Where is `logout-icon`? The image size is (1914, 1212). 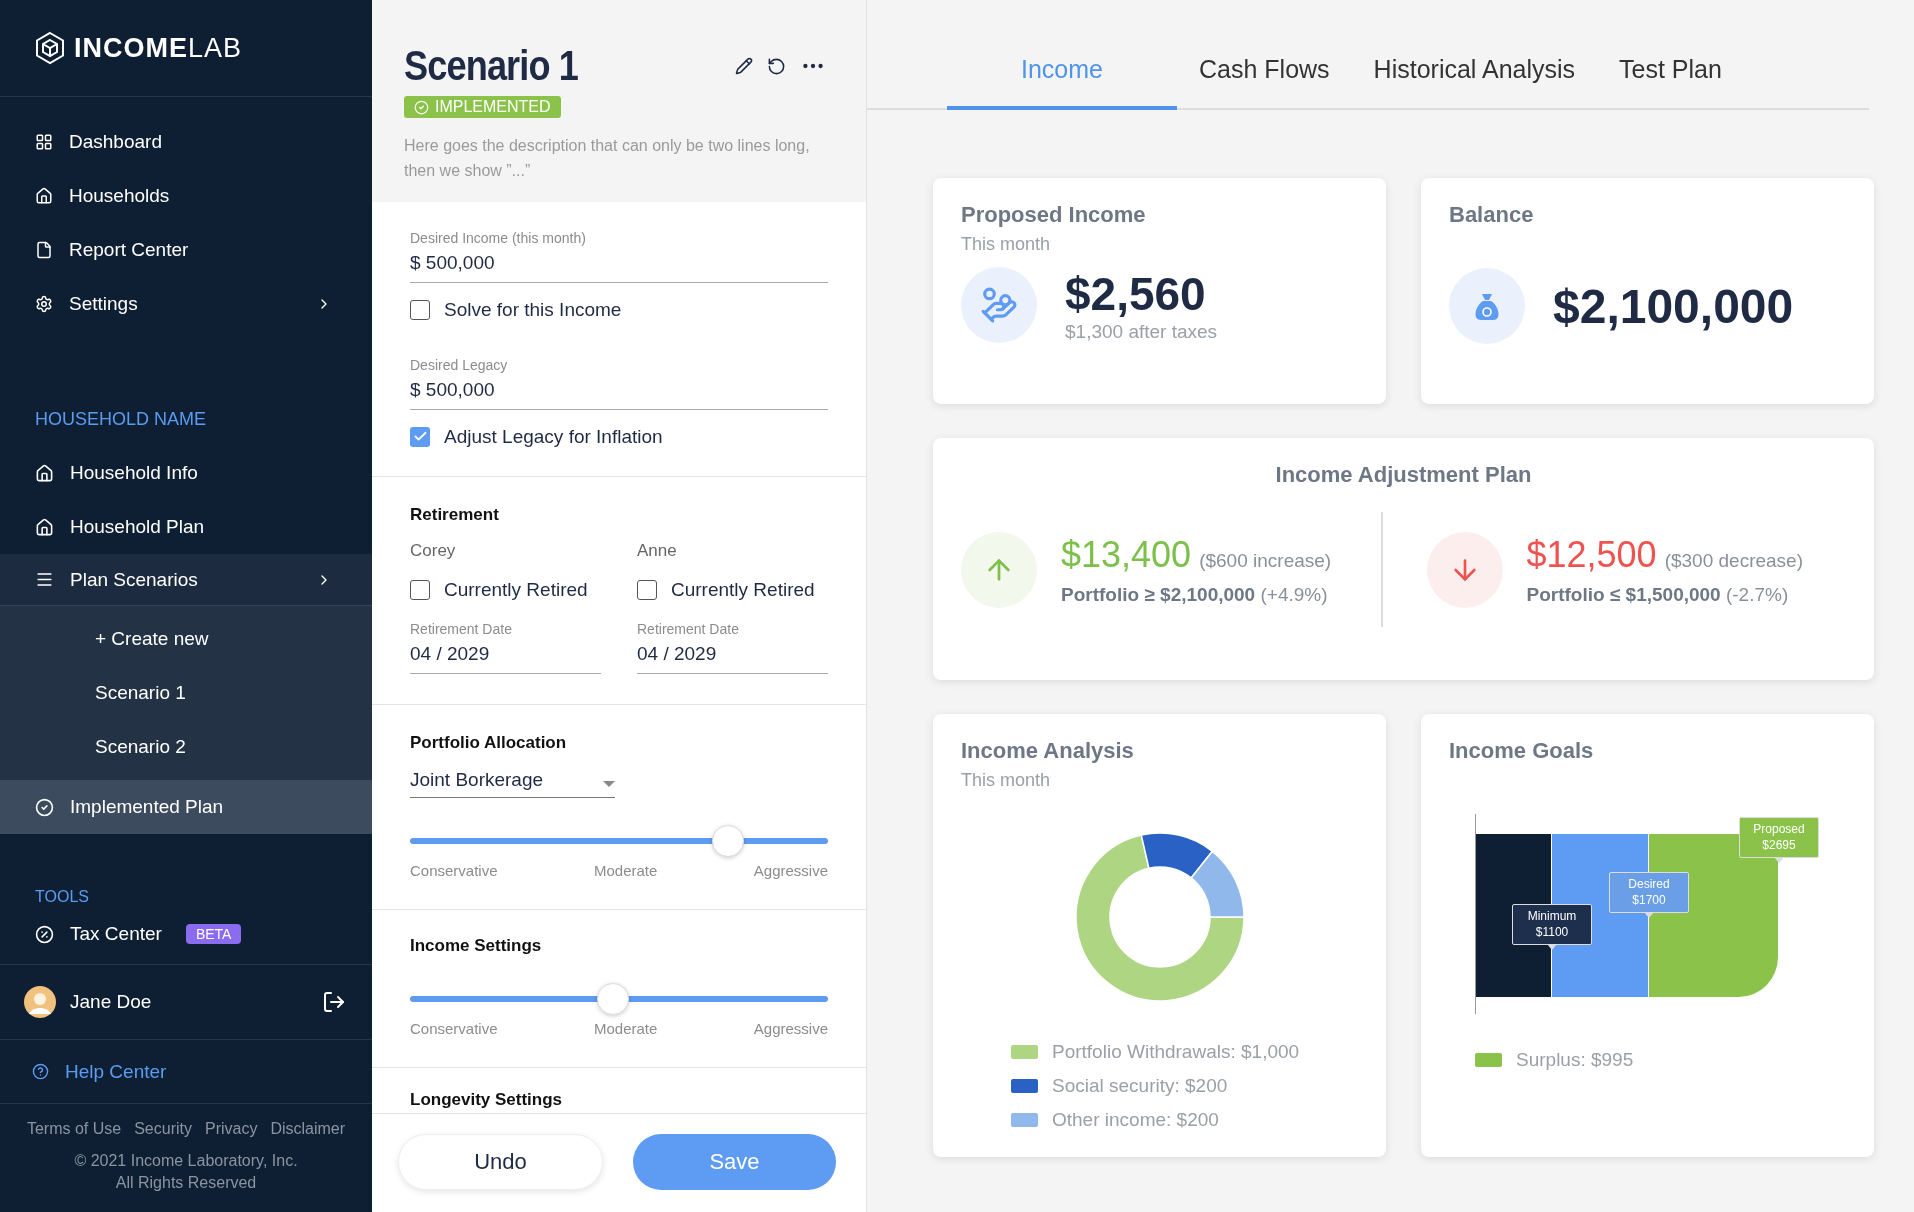 logout-icon is located at coordinates (334, 1002).